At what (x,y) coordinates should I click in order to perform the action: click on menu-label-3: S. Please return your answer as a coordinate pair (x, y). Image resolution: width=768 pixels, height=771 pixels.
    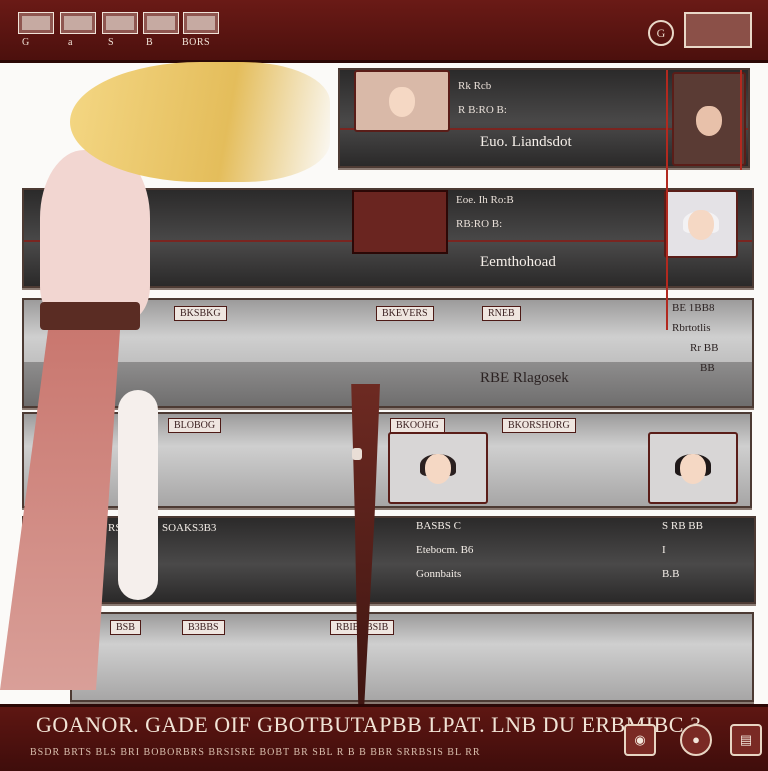
    Looking at the image, I should click on (111, 42).